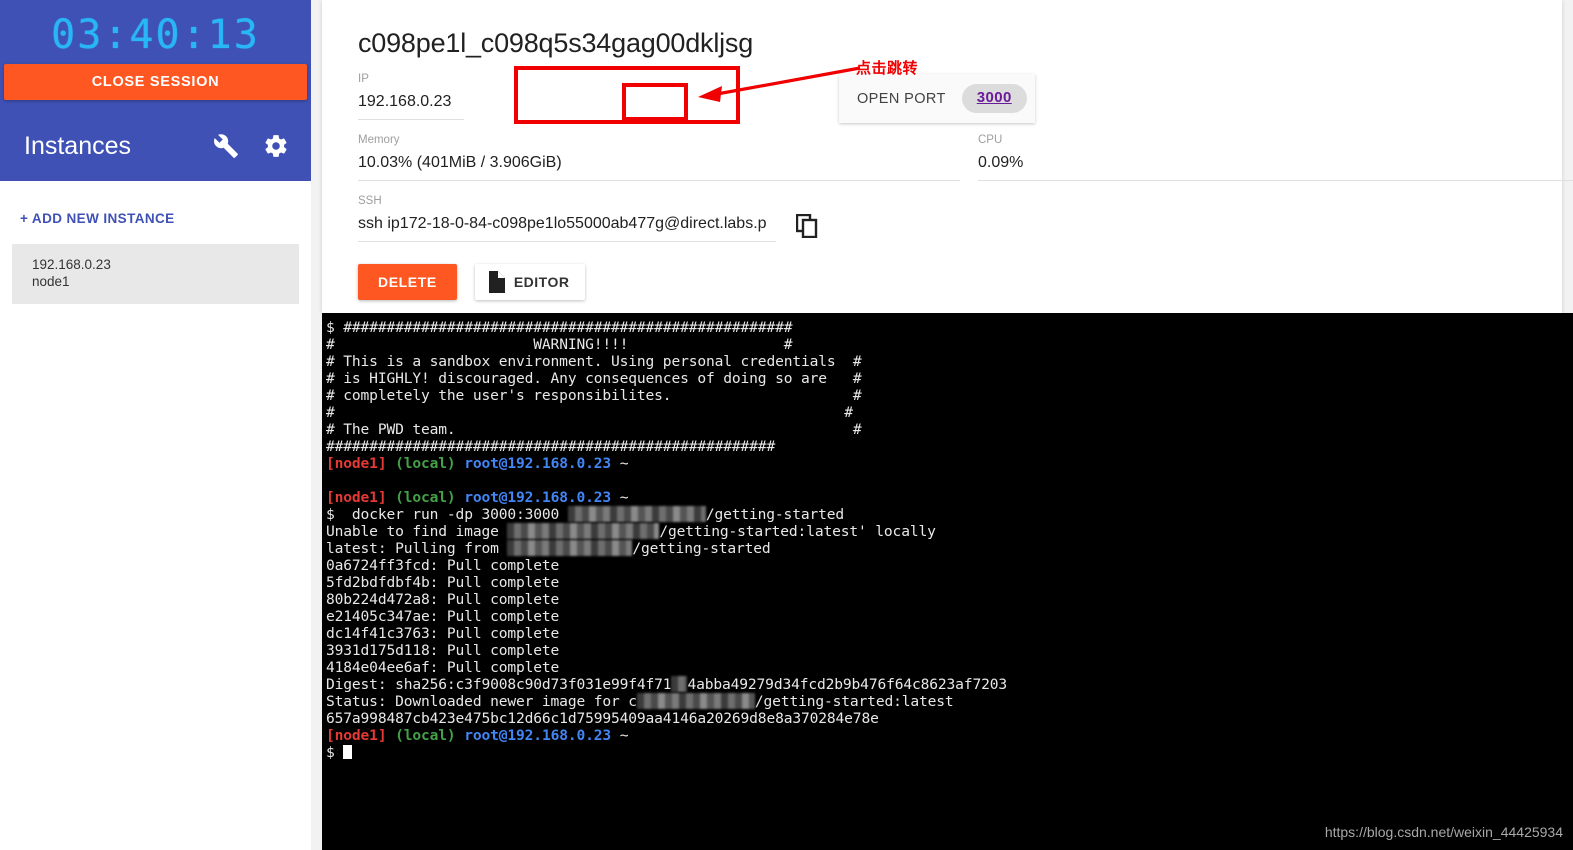 This screenshot has width=1573, height=850. Describe the element at coordinates (407, 282) in the screenshot. I see `delete-button: DELETE` at that location.